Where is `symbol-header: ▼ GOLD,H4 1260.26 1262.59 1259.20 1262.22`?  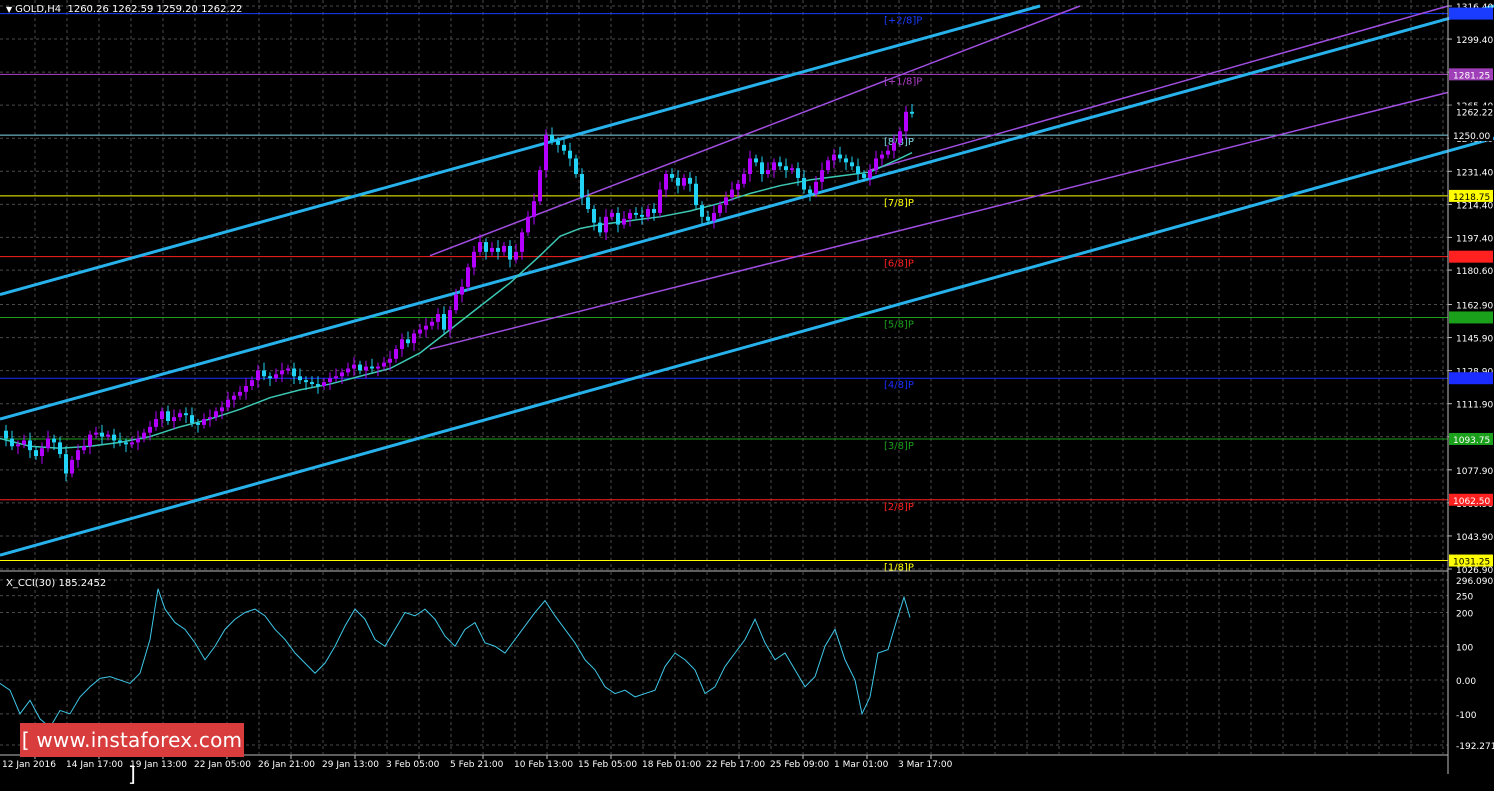 symbol-header: ▼ GOLD,H4 1260.26 1262.59 1259.20 1262.22 is located at coordinates (124, 9).